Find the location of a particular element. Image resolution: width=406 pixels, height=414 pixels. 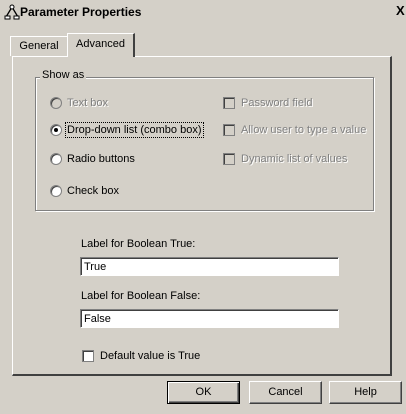

false-label-caption: Label for Boolean False: is located at coordinates (141, 296).